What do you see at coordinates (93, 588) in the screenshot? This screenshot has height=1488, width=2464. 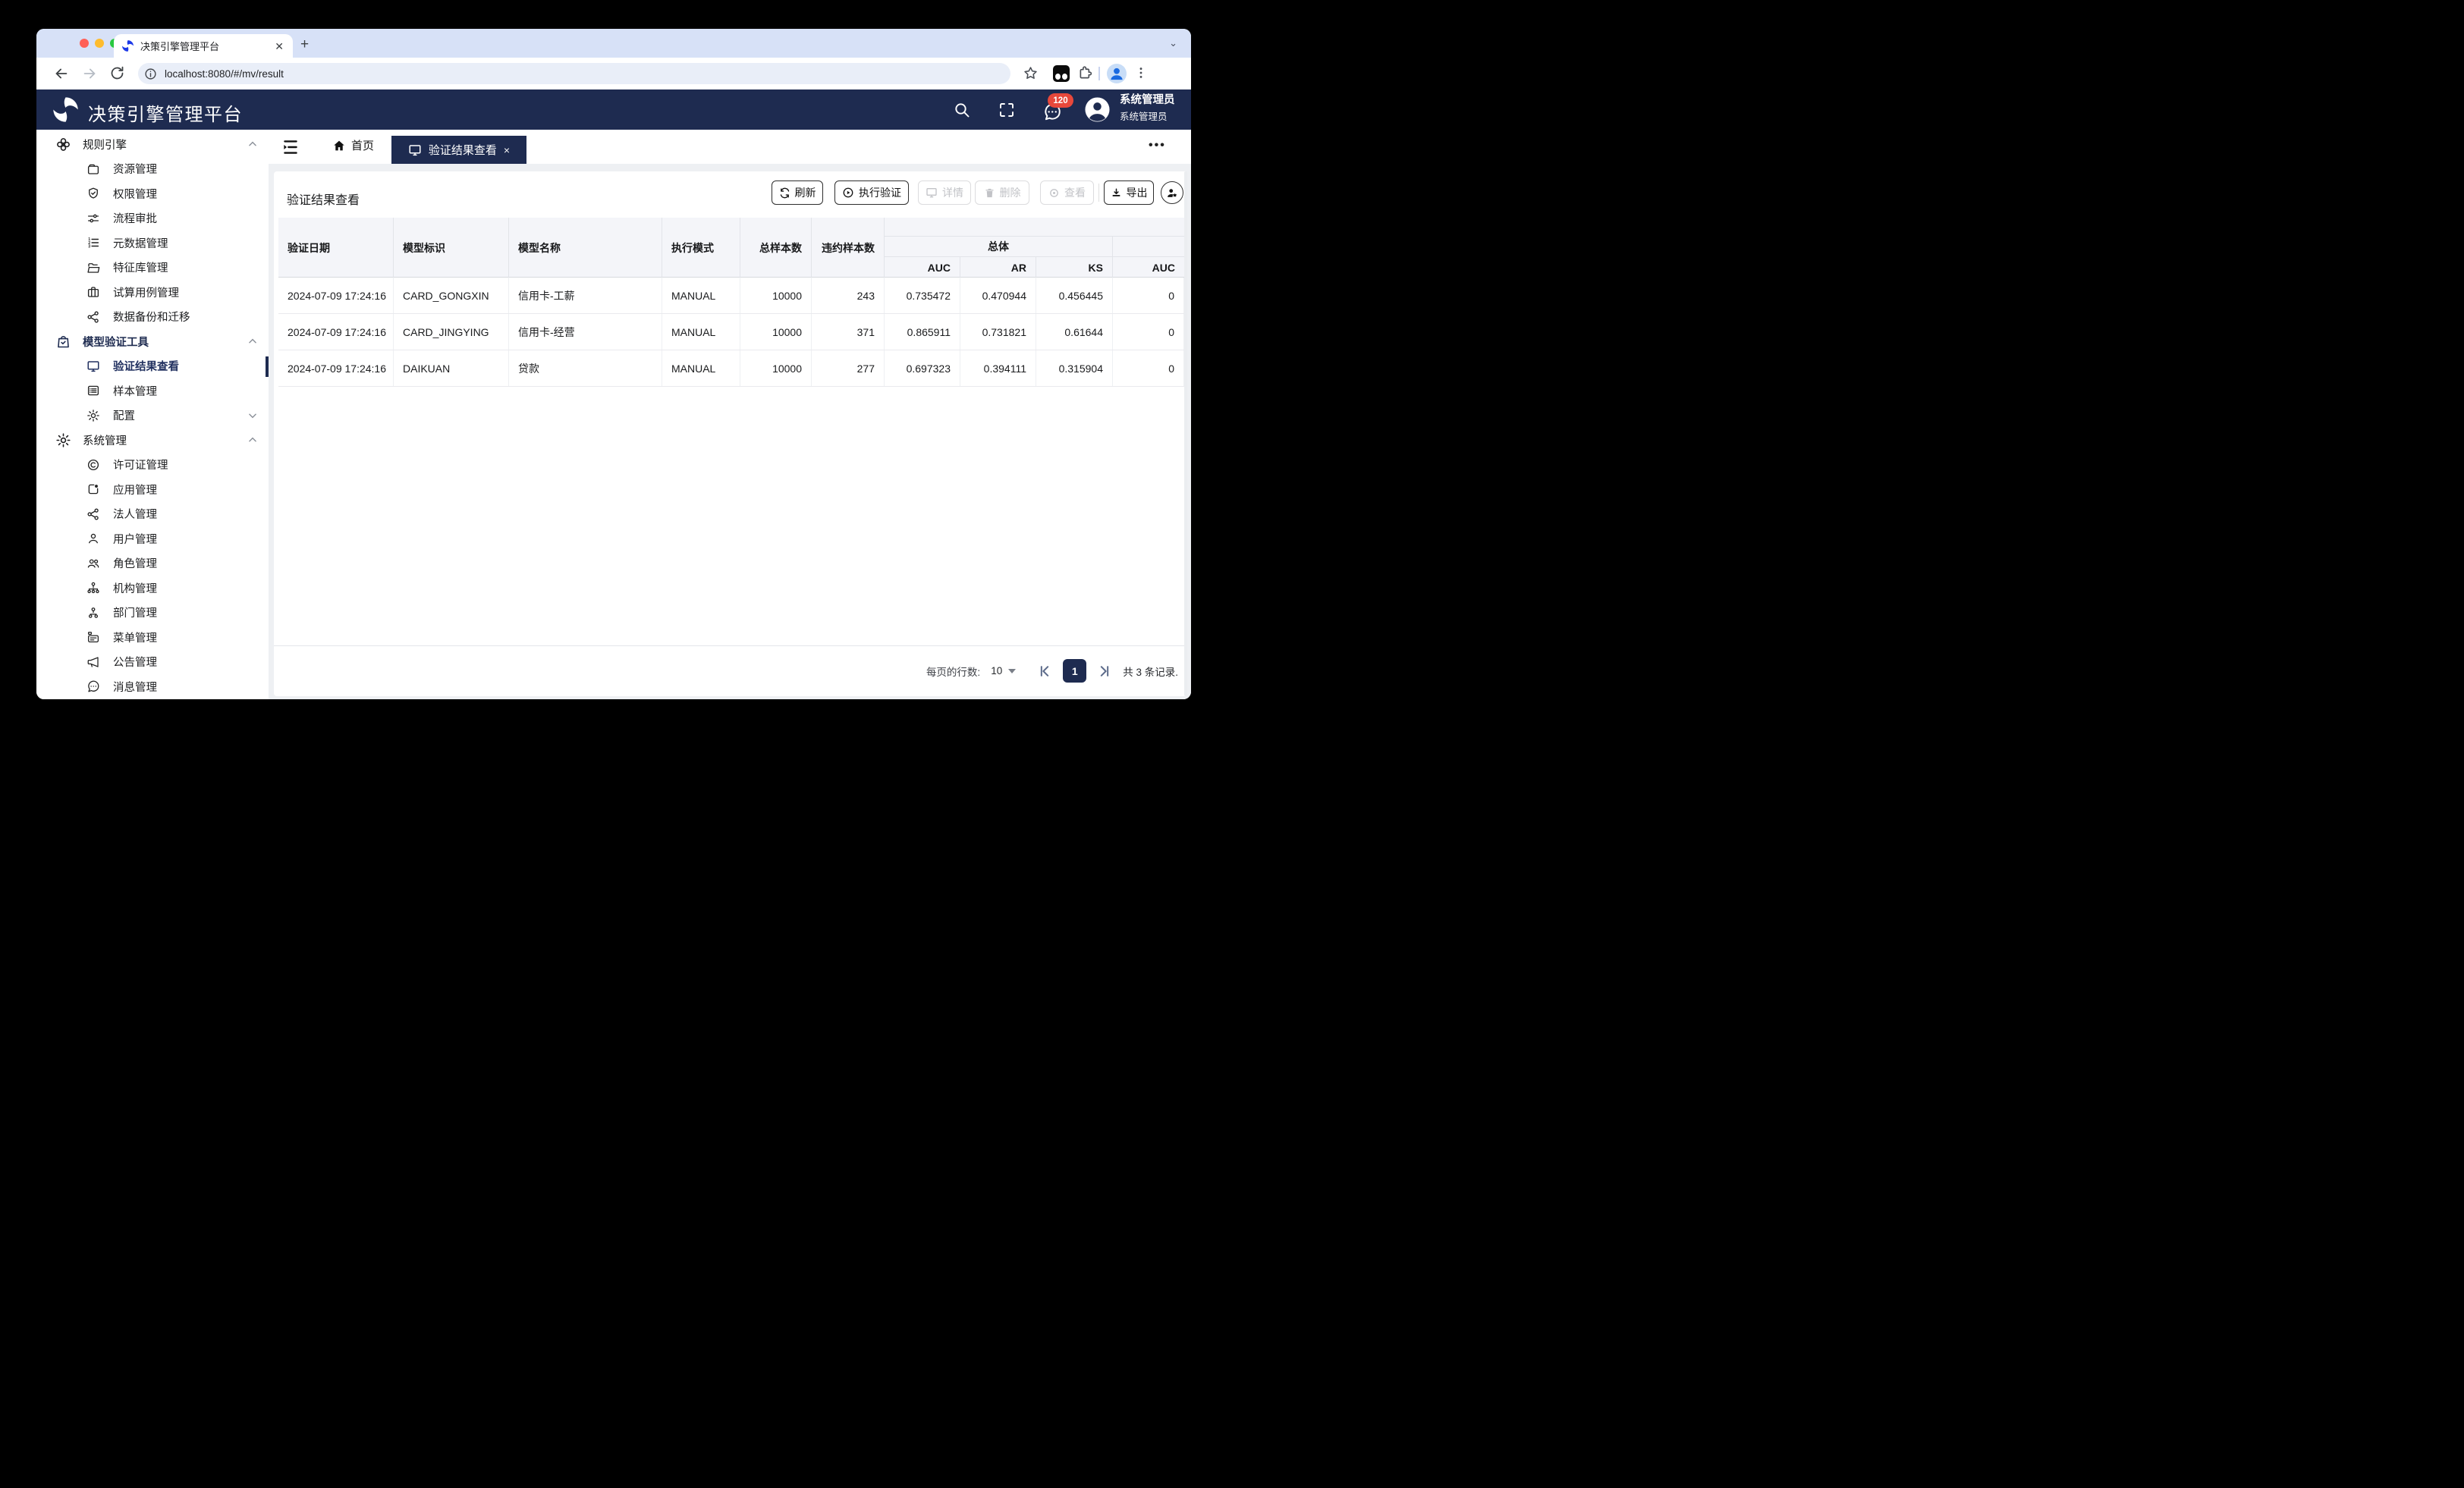 I see `org-chart-icon` at bounding box center [93, 588].